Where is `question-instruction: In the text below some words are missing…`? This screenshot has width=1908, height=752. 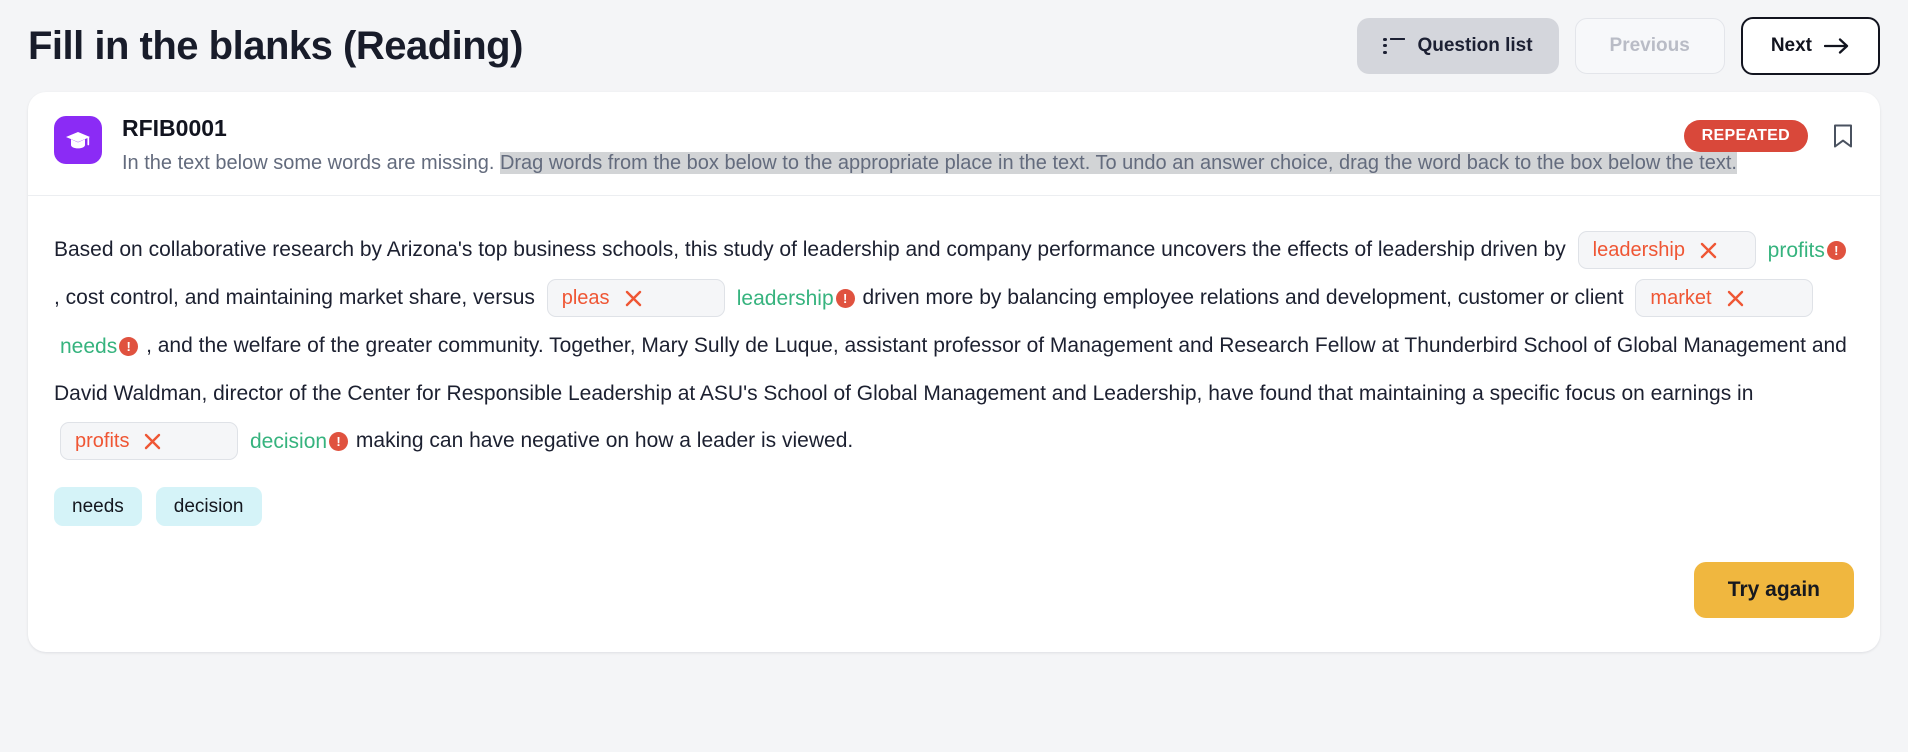
question-instruction: In the text below some words are missing… is located at coordinates (988, 163).